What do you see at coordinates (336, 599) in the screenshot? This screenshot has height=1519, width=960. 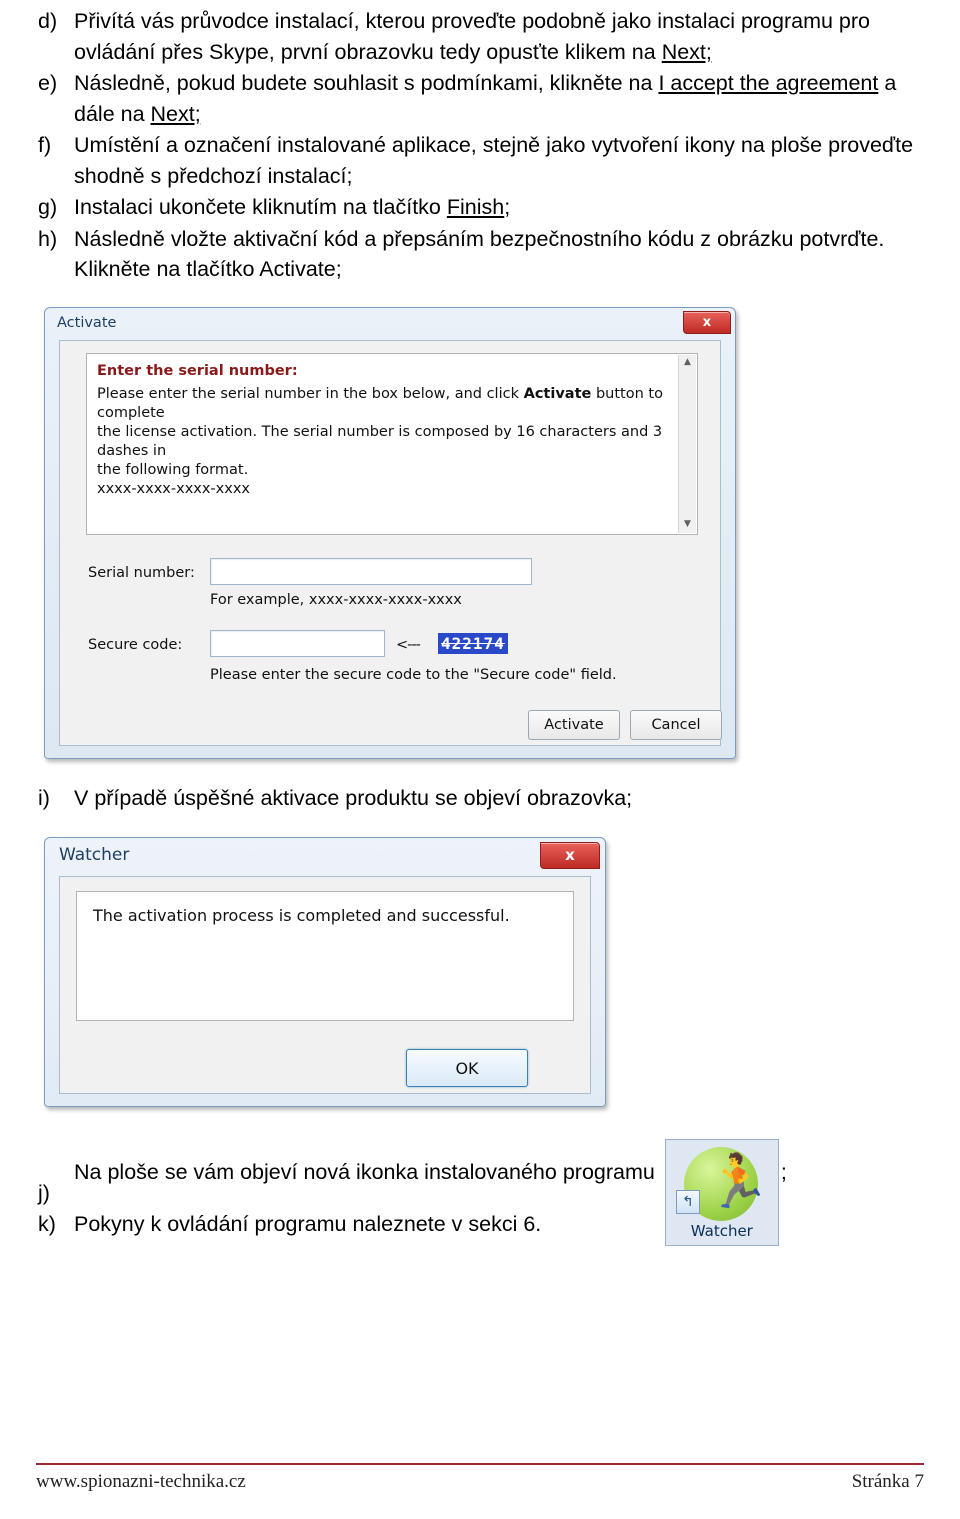 I see `serial-example-text: For example, xxxx-xxxx-xxxx-xxxx` at bounding box center [336, 599].